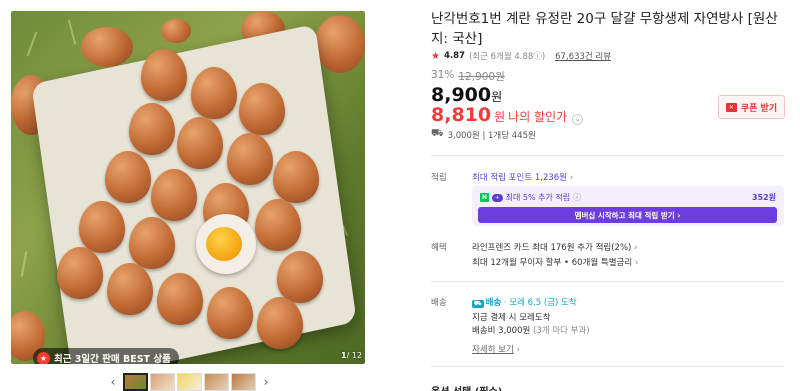  Describe the element at coordinates (478, 304) in the screenshot. I see `delivery-truck-icon: ⛟` at that location.